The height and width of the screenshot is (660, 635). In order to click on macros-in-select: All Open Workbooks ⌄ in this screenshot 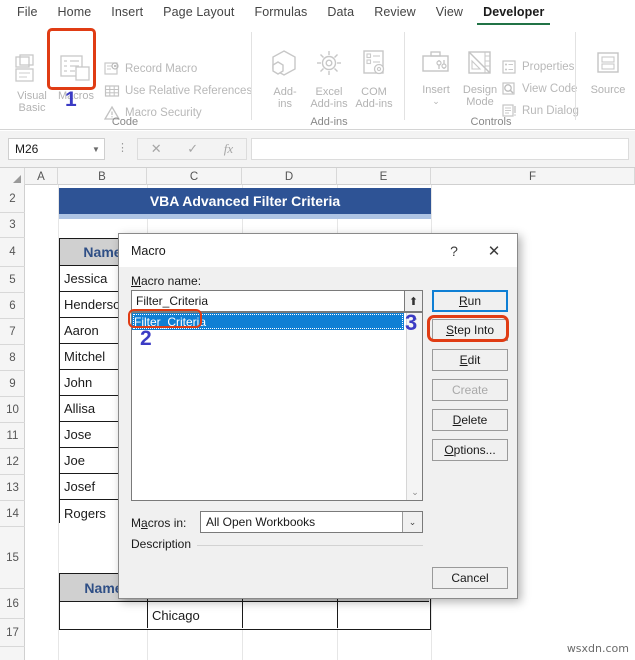, I will do `click(311, 522)`.